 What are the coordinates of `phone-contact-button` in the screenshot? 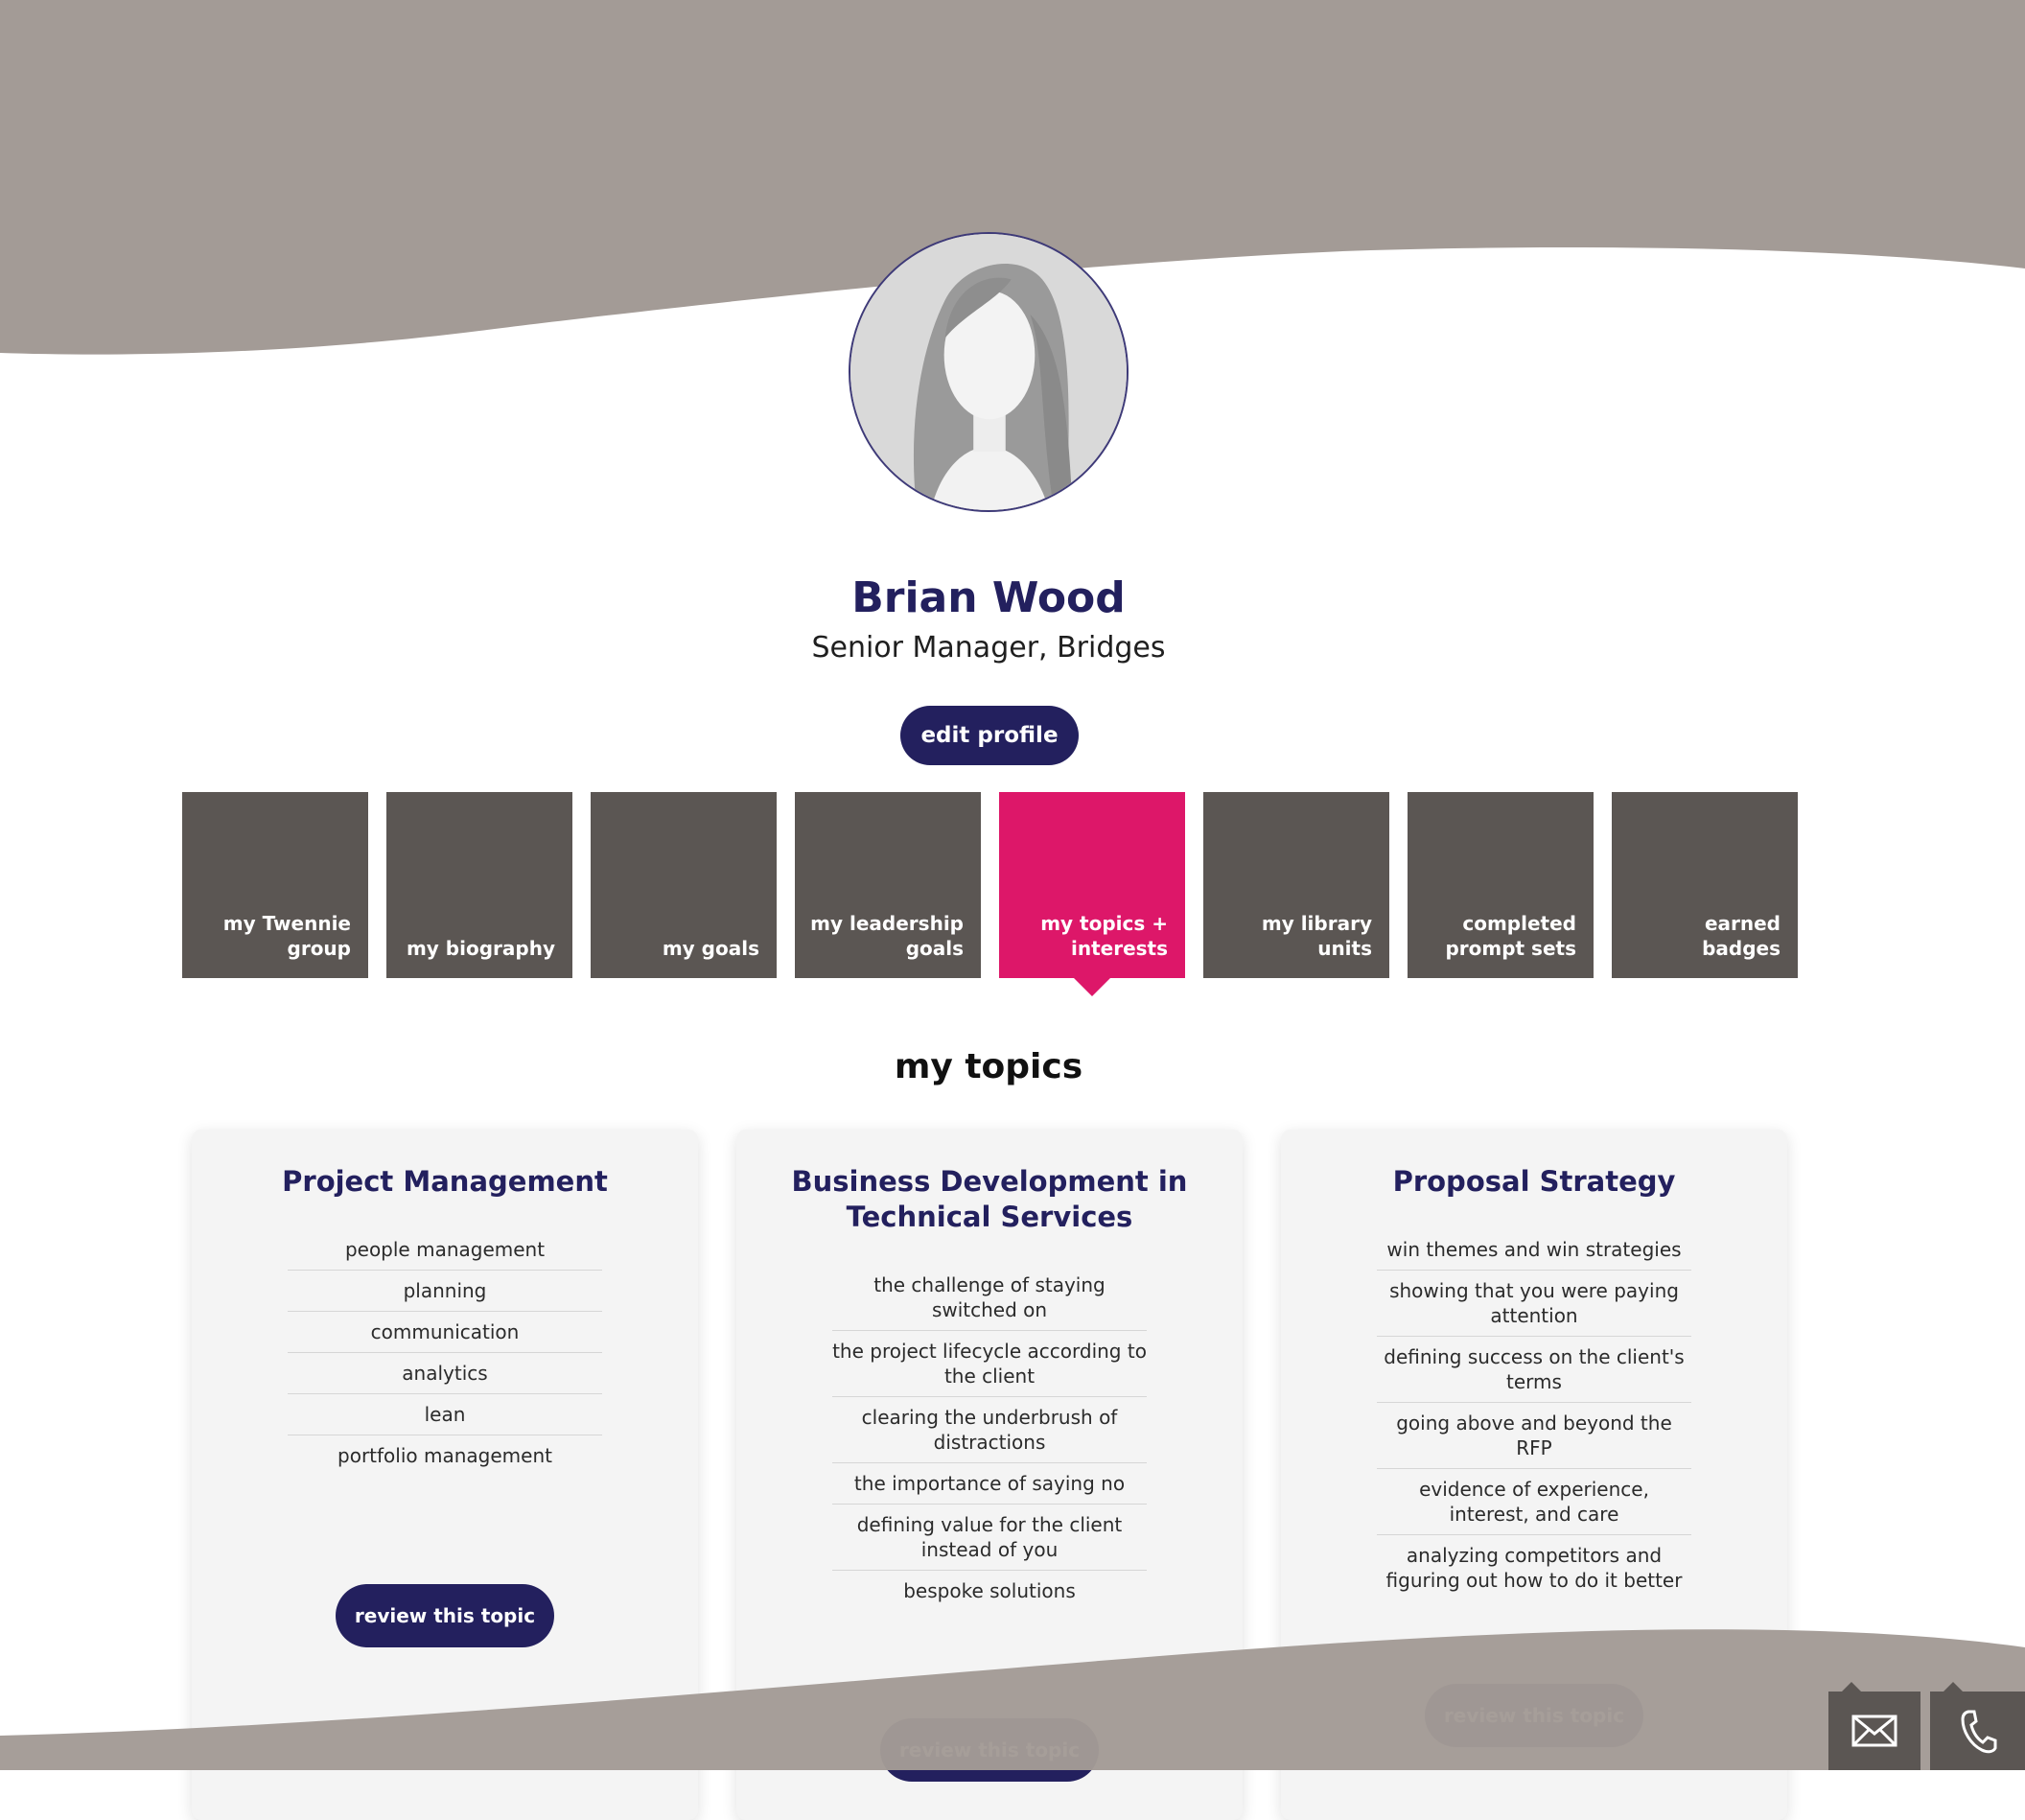 It's located at (1977, 1726).